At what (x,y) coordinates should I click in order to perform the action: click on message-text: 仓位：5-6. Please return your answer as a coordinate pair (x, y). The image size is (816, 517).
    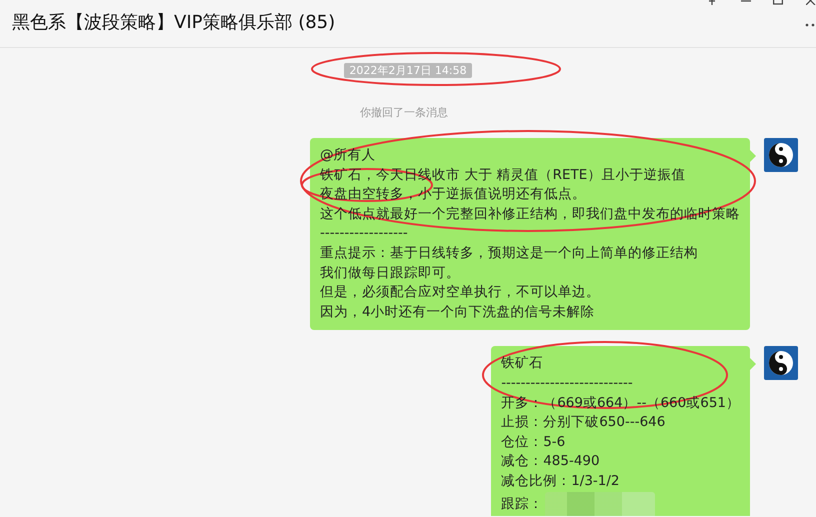
    Looking at the image, I should click on (533, 442).